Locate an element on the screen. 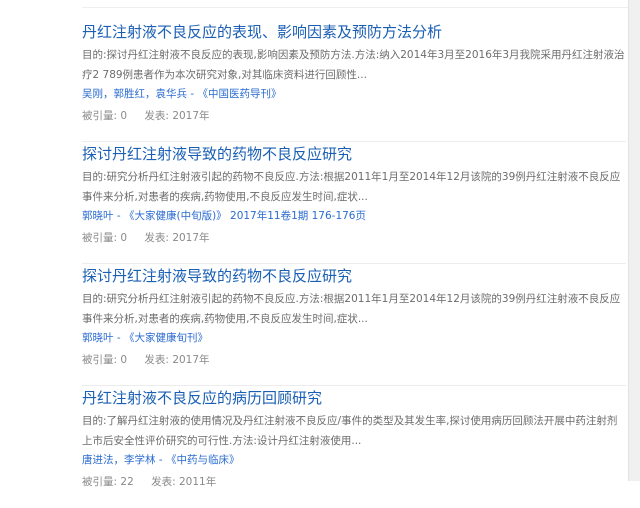 The height and width of the screenshot is (508, 640). result-stats: 被引量: 22 发表: 2011年 is located at coordinates (149, 482).